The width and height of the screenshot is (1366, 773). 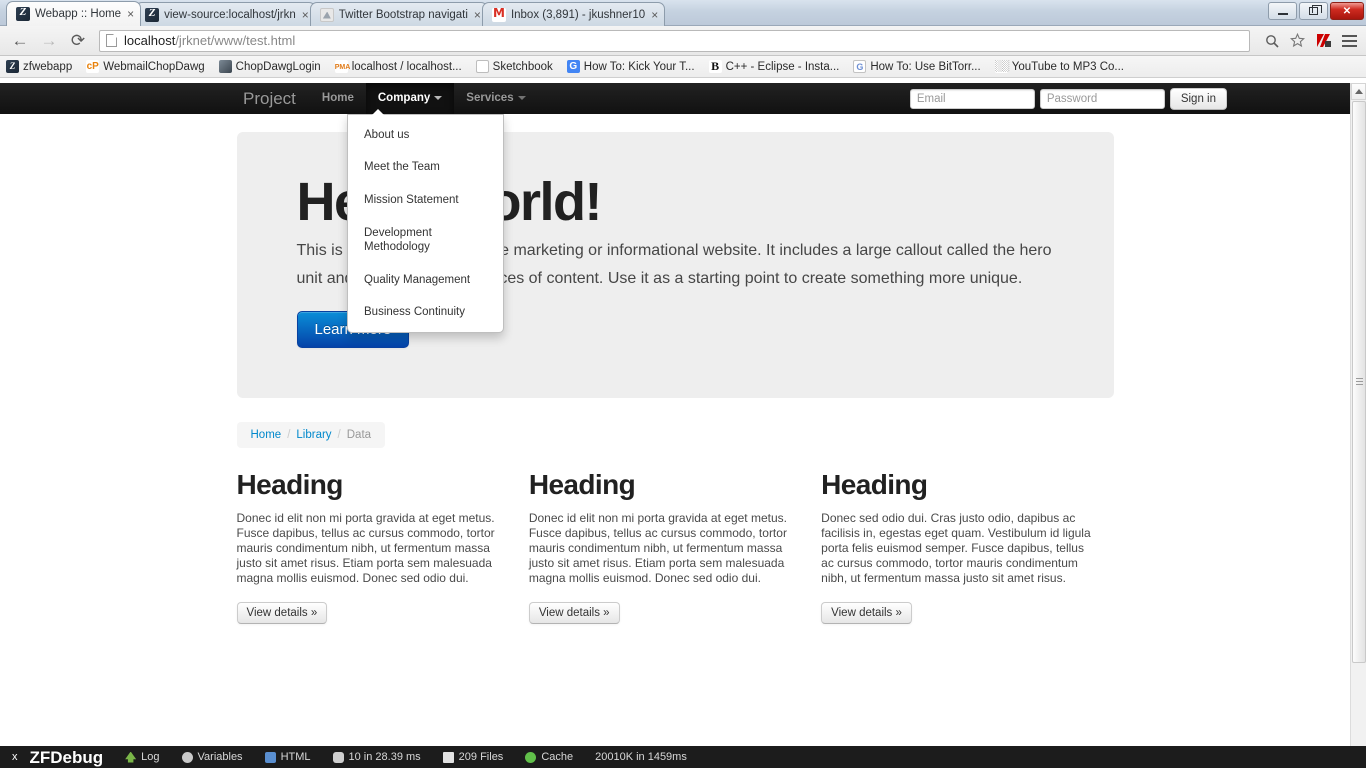 I want to click on nav-link-home: Home, so click(x=338, y=98).